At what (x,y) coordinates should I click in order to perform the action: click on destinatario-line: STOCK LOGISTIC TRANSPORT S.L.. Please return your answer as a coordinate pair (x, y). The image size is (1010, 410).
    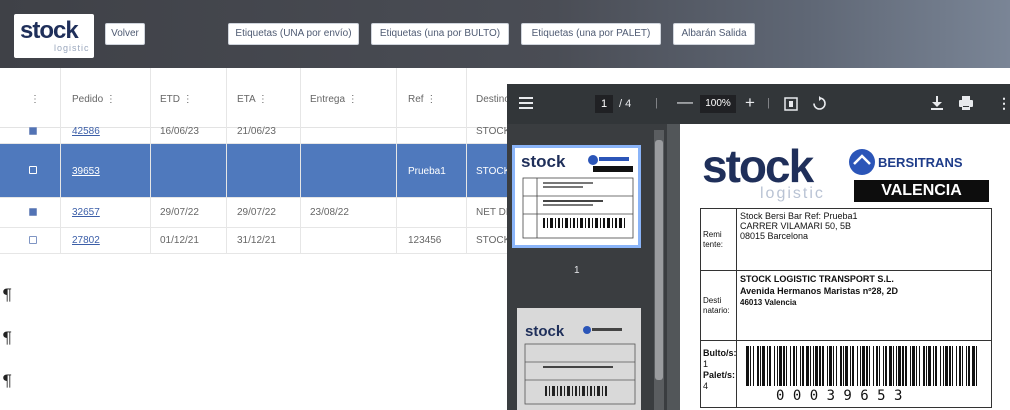
    Looking at the image, I should click on (817, 279).